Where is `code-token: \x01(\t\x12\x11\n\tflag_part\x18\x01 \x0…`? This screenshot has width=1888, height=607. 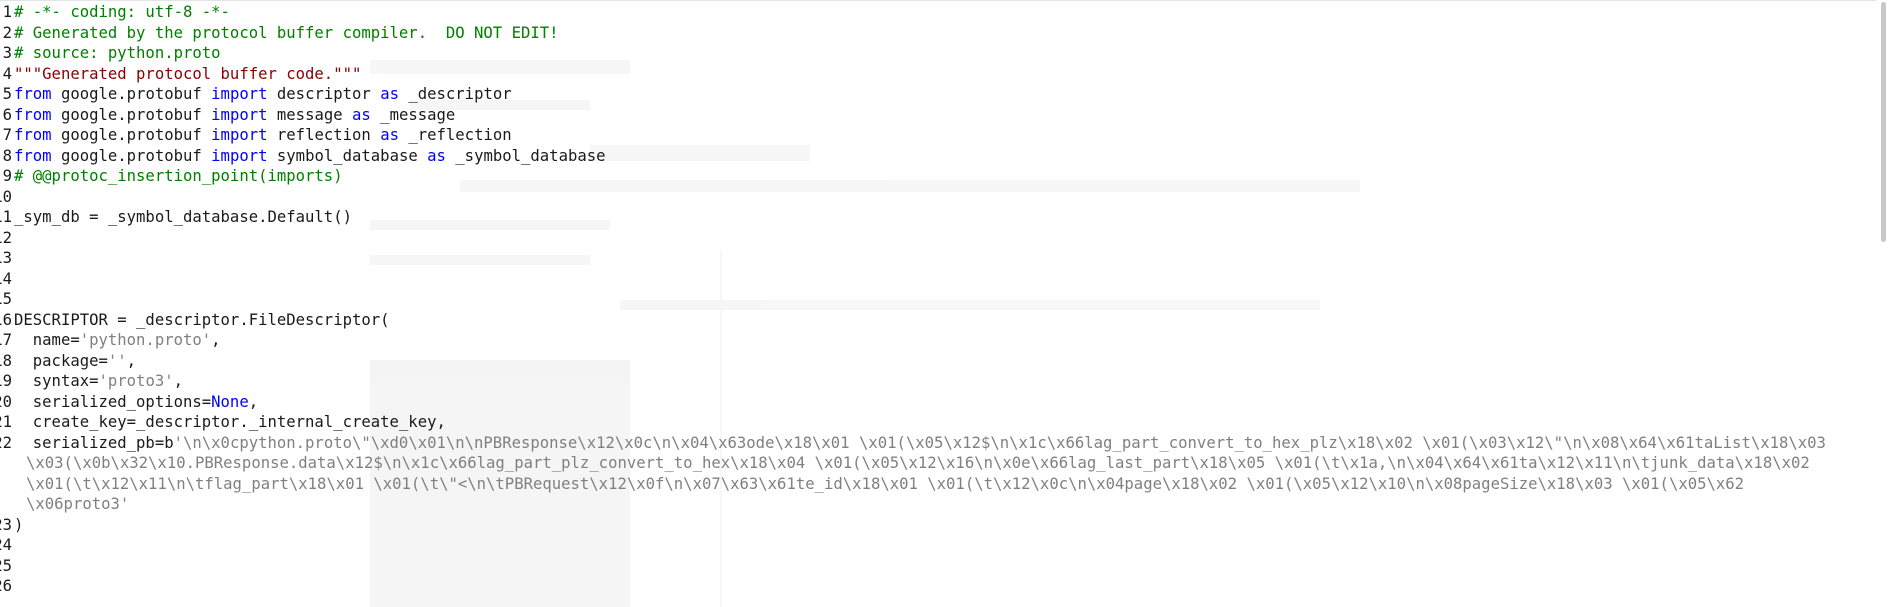 code-token: \x01(\t\x12\x11\n\tflag_part\x18\x01 \x0… is located at coordinates (885, 483).